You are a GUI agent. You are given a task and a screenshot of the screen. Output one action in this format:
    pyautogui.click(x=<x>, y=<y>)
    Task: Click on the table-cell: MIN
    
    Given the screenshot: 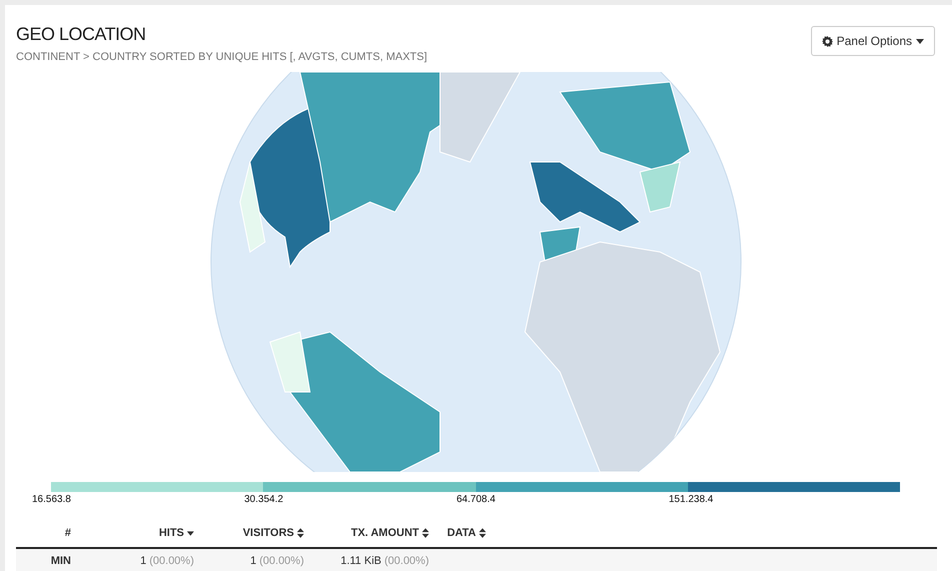 What is the action you would take?
    pyautogui.click(x=60, y=561)
    